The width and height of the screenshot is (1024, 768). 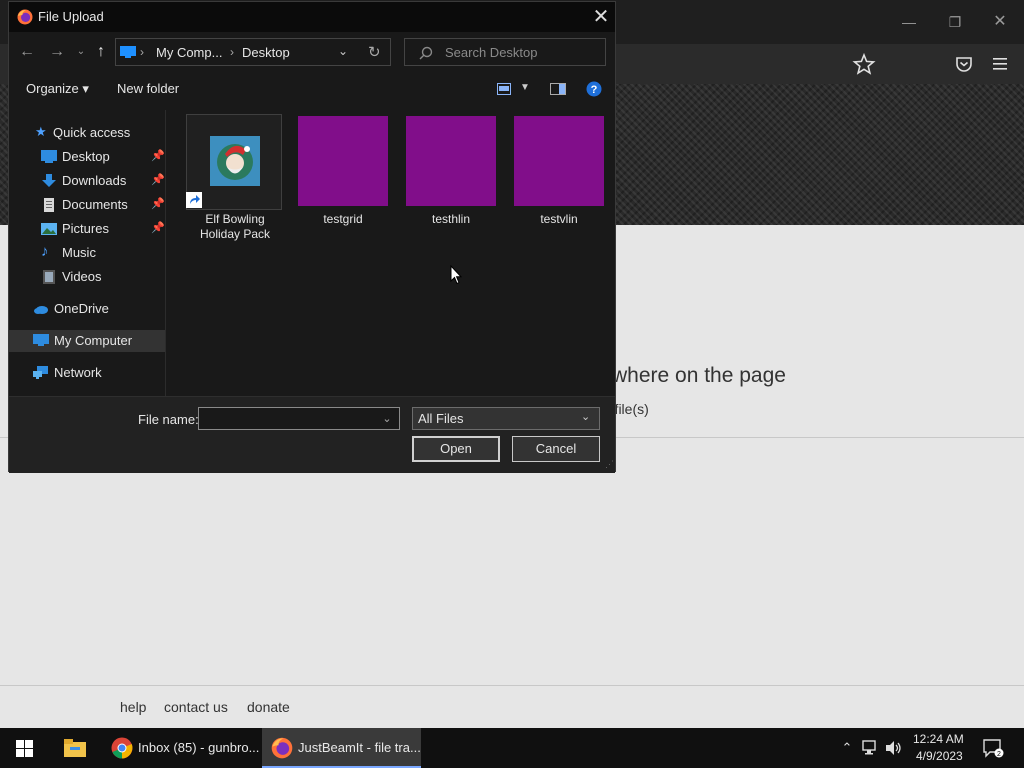 I want to click on help-icon: ?, so click(x=594, y=89).